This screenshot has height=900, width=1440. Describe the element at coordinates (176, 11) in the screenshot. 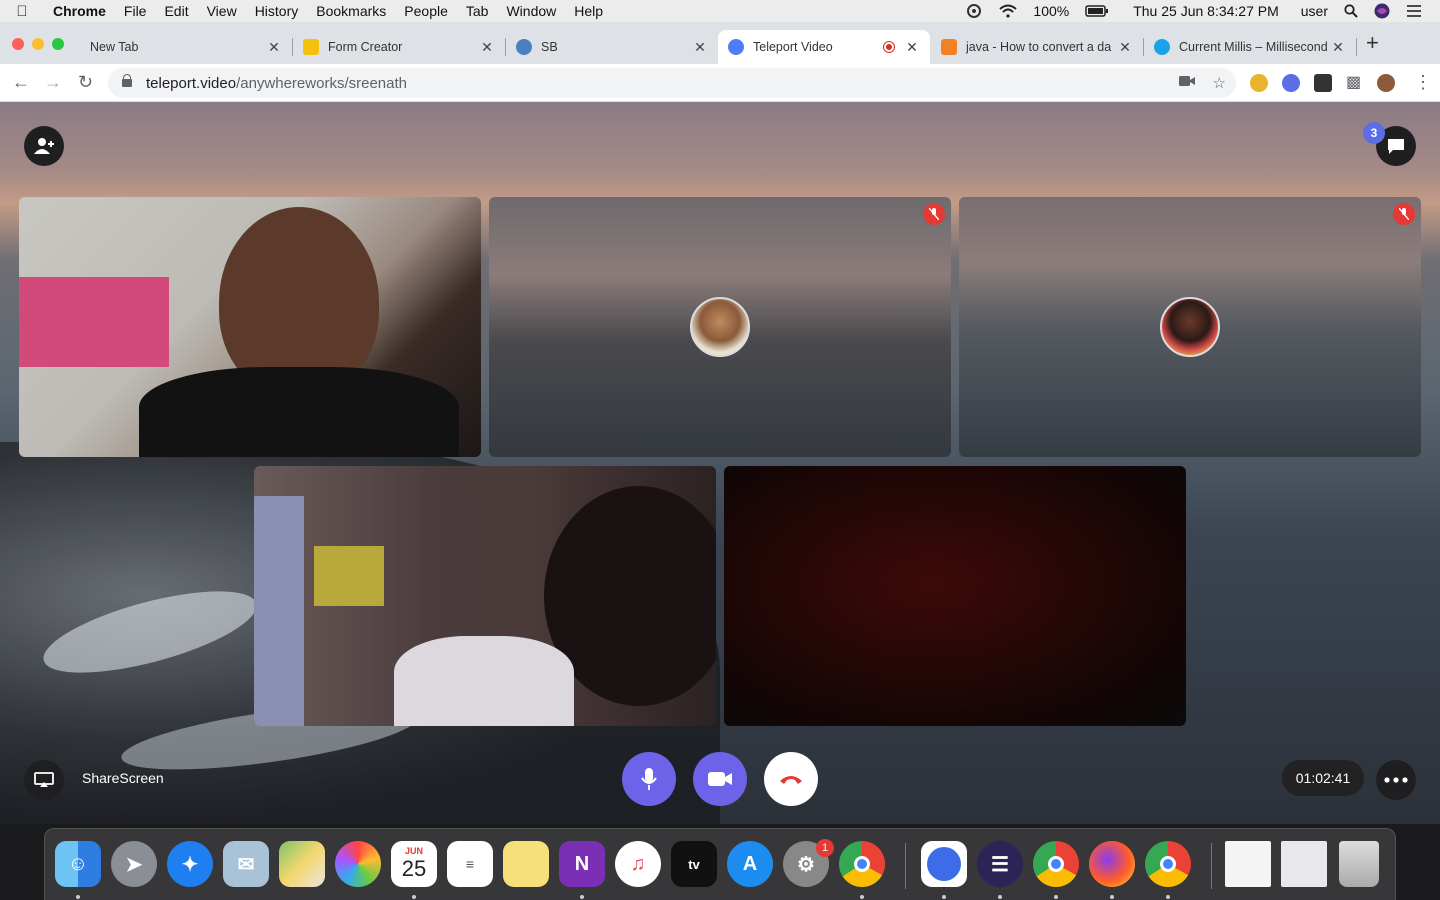

I see `menu-edit: Edit` at that location.